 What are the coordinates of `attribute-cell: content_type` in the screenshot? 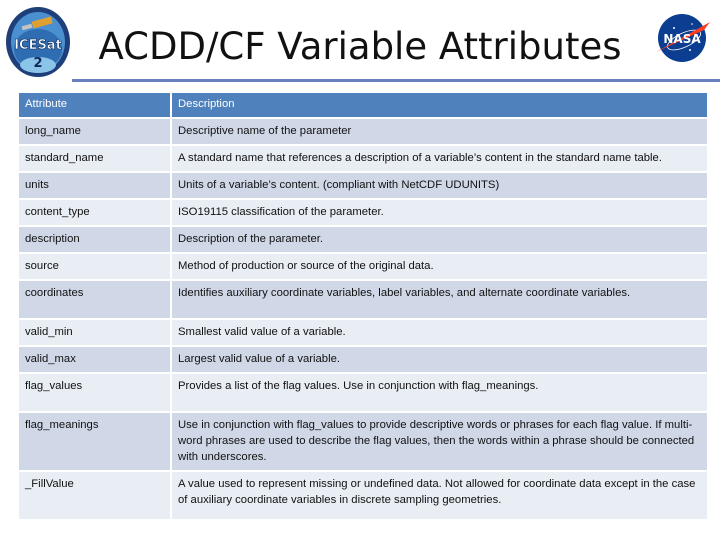 It's located at (94, 212).